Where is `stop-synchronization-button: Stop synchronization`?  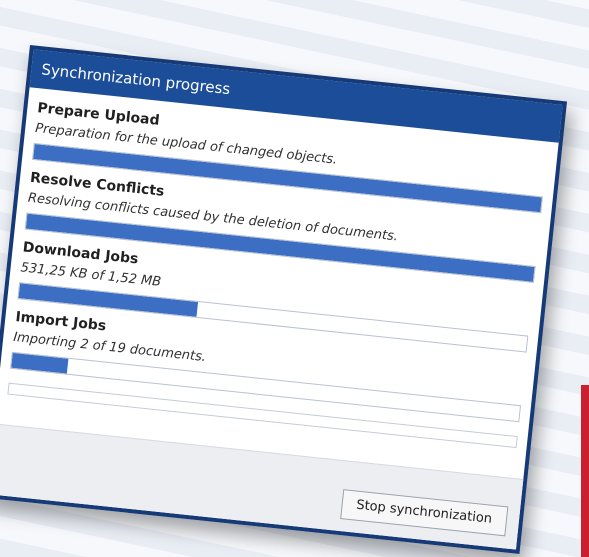
stop-synchronization-button: Stop synchronization is located at coordinates (424, 513).